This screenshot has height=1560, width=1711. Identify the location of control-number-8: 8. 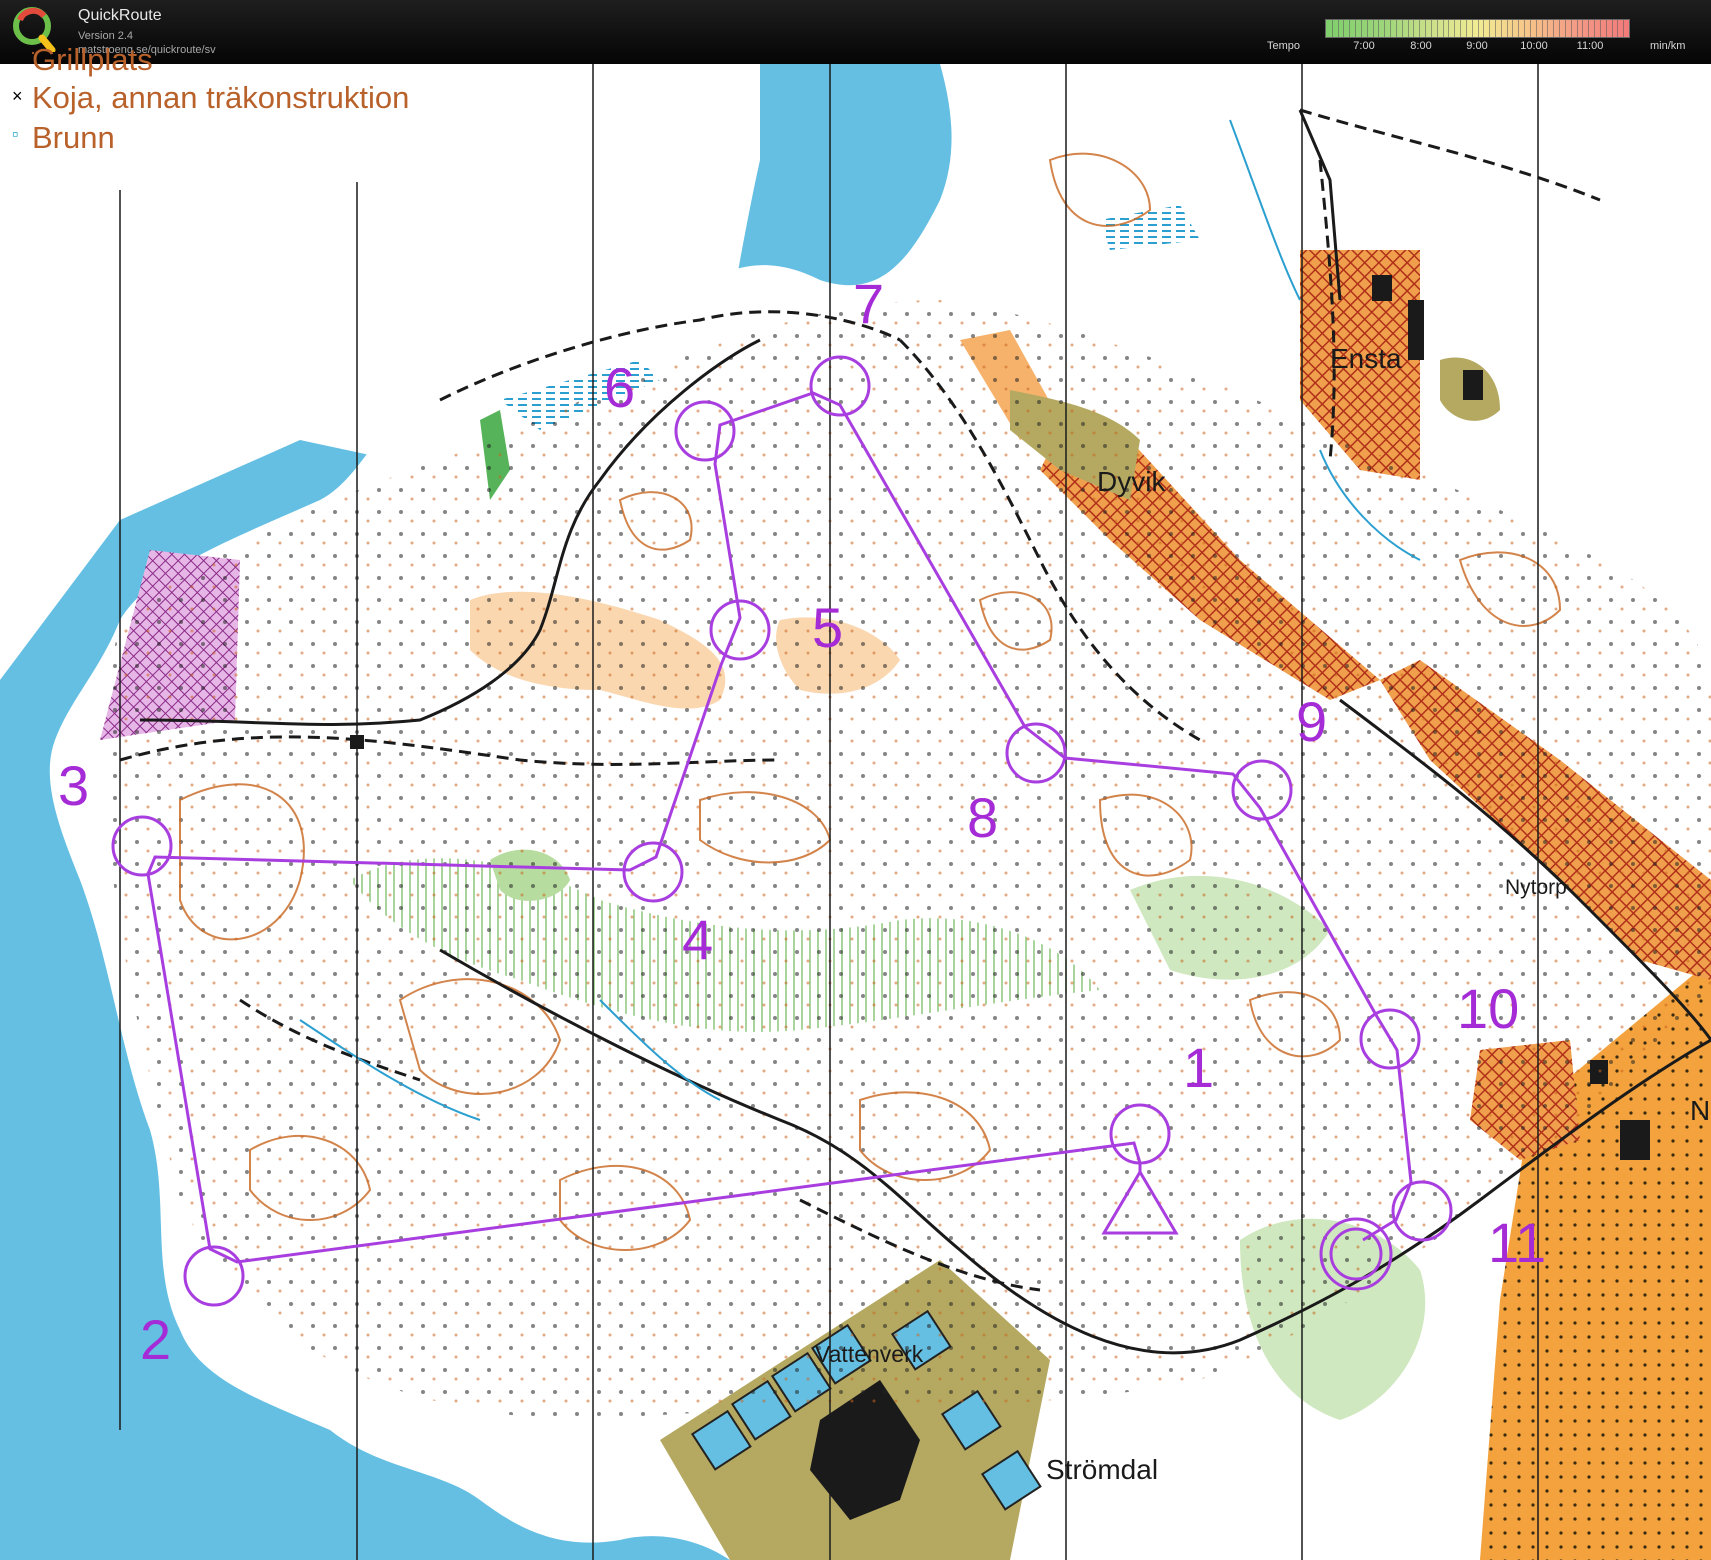
(983, 817).